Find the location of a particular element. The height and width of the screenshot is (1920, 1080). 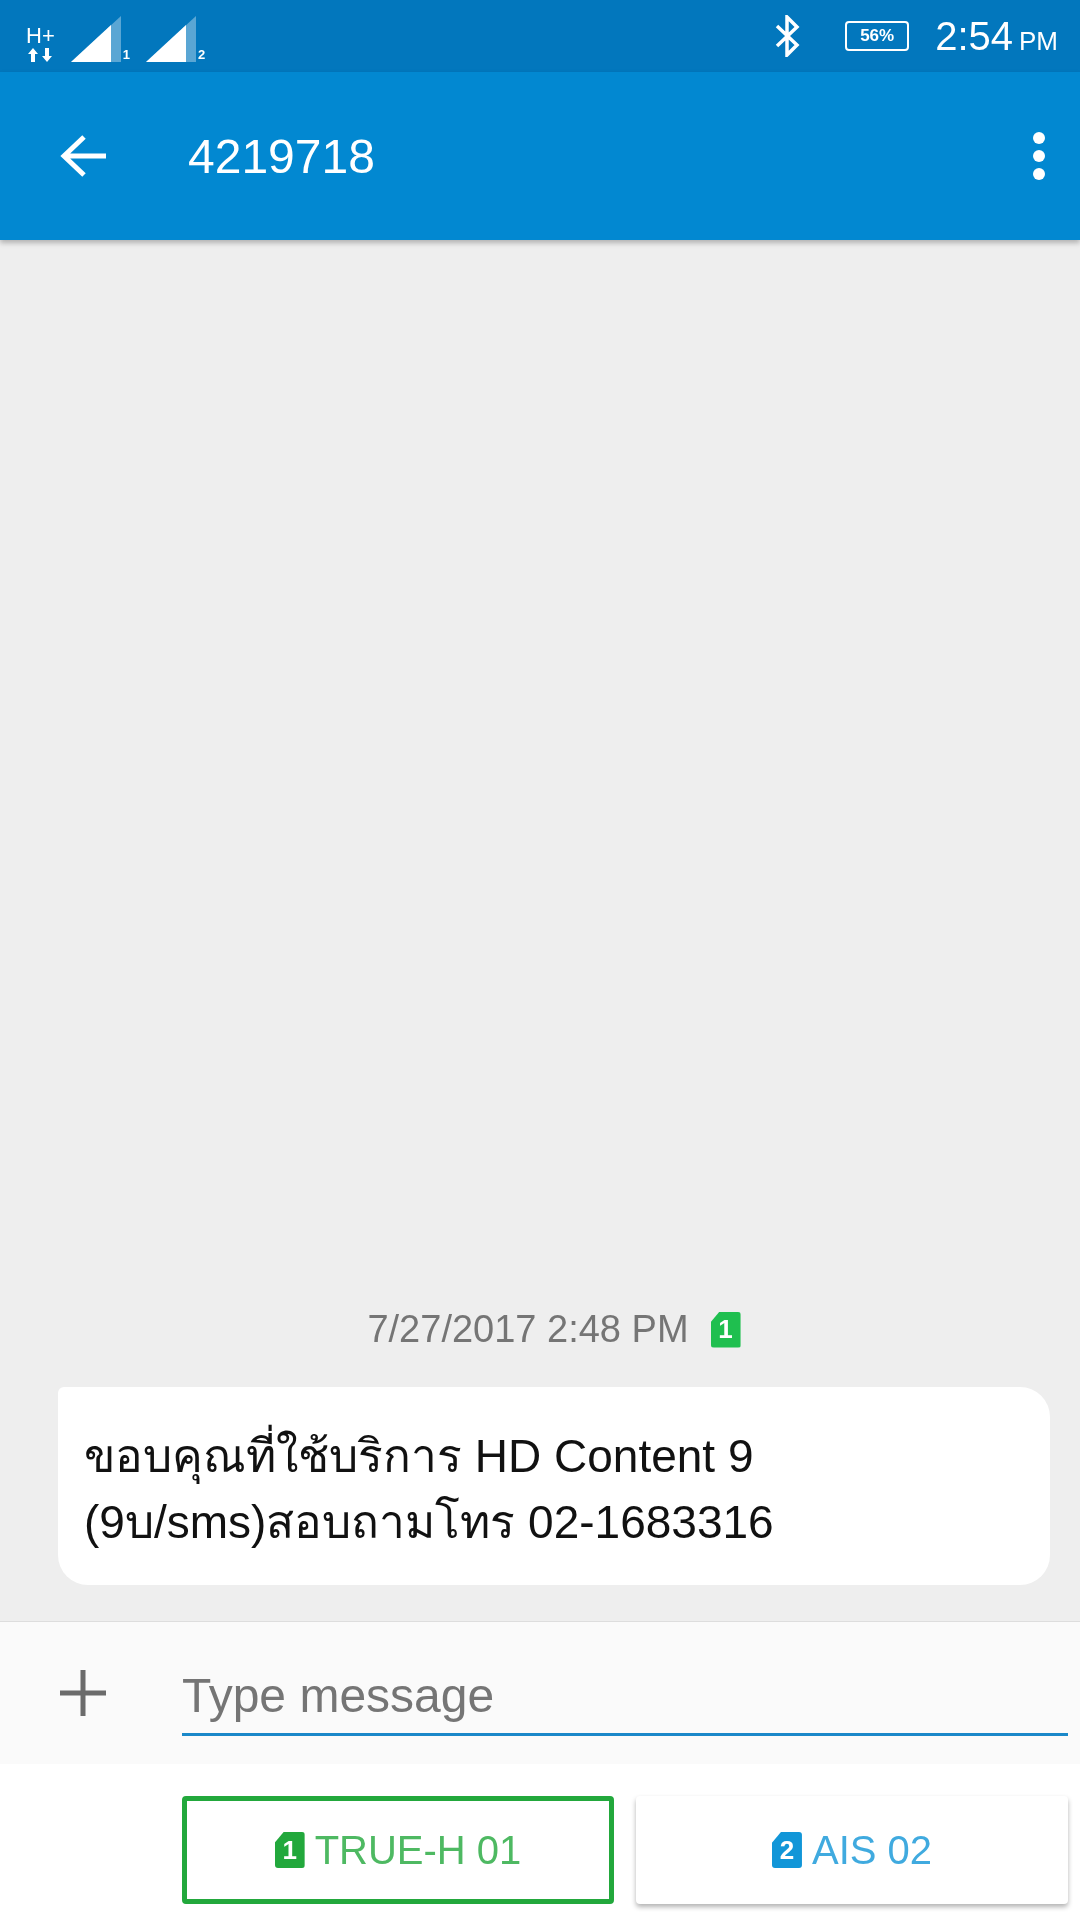

battery-percent: 56% is located at coordinates (877, 36).